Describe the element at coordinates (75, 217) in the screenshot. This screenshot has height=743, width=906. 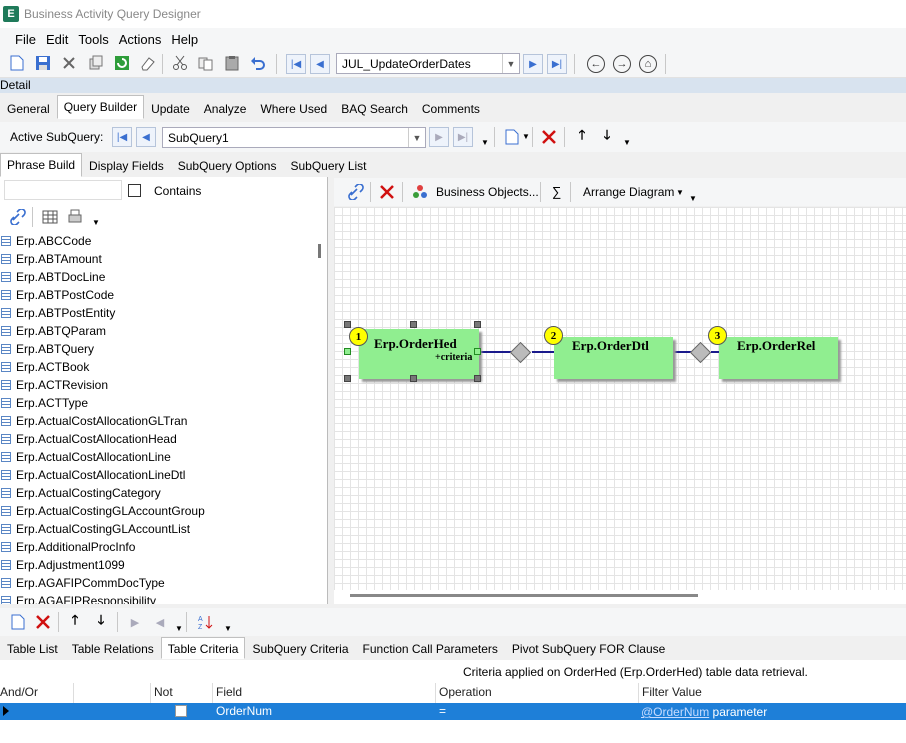
I see `print-icon` at that location.